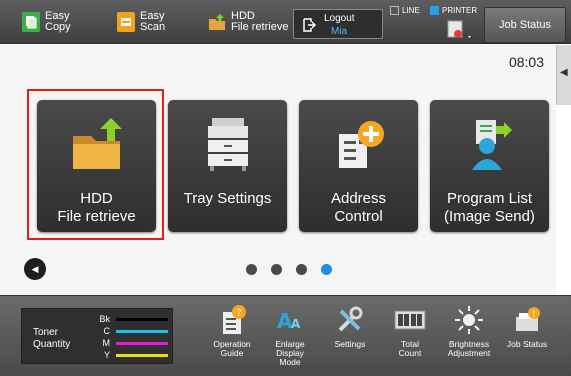 Image resolution: width=571 pixels, height=376 pixels. Describe the element at coordinates (96, 207) in the screenshot. I see `tile-label: HDD File retrieve` at that location.